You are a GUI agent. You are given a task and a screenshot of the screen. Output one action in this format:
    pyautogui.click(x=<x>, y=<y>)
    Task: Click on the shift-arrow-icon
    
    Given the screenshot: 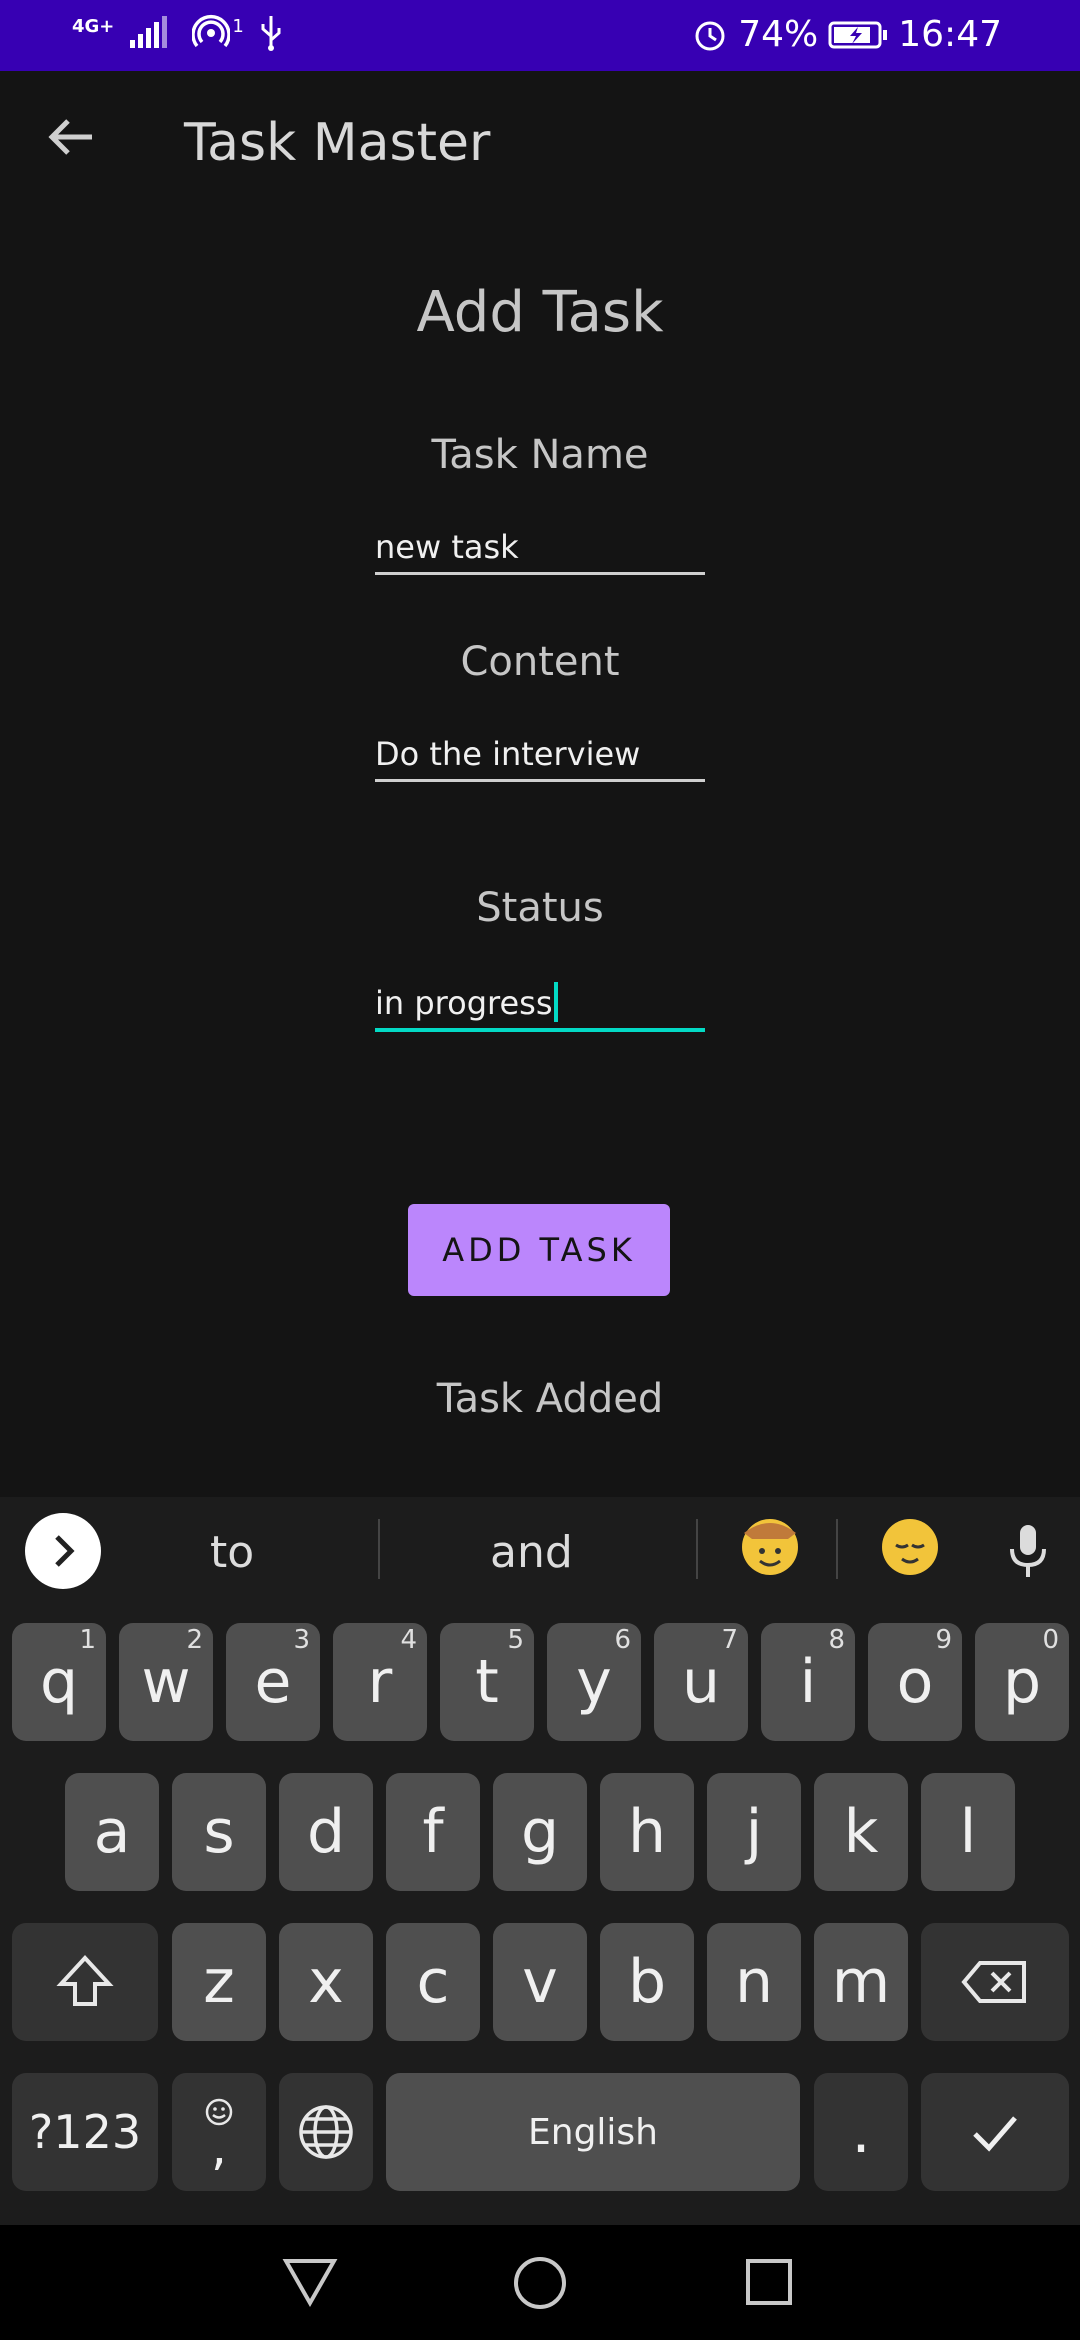 What is the action you would take?
    pyautogui.click(x=85, y=1980)
    